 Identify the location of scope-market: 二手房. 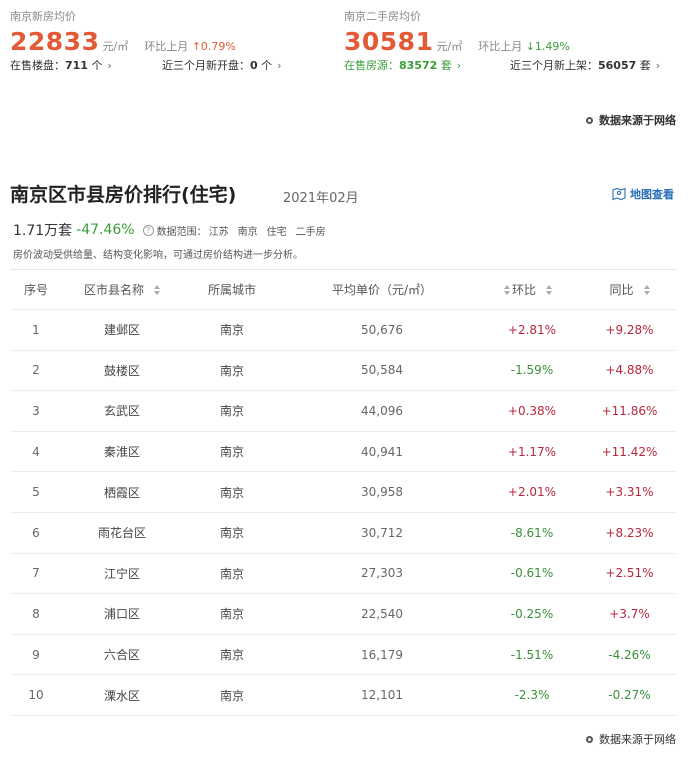
(310, 232).